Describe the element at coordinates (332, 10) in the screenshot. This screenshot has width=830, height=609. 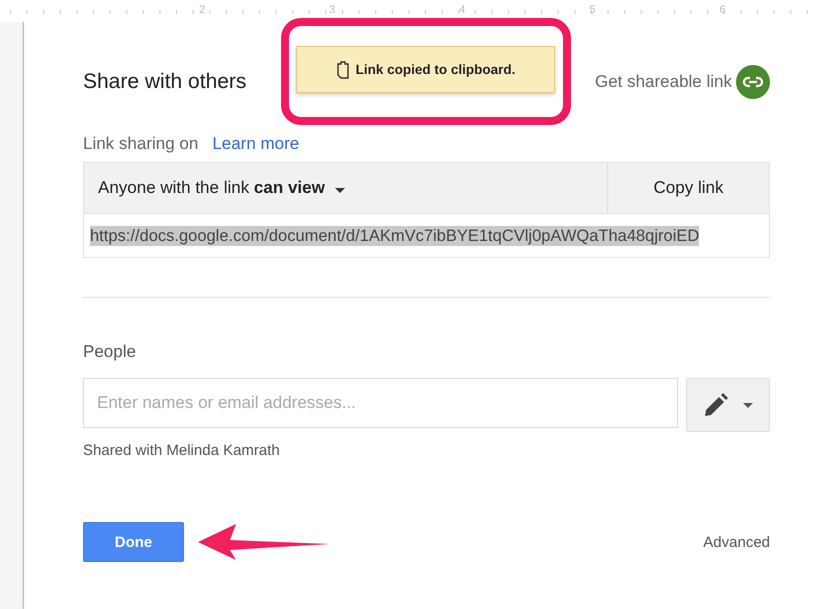
I see `ruler-number: 3` at that location.